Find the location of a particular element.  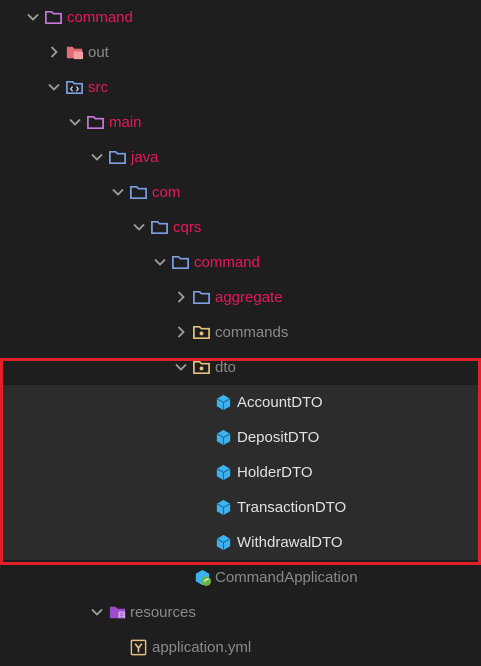

tree-node-commands: commands is located at coordinates (240, 332).